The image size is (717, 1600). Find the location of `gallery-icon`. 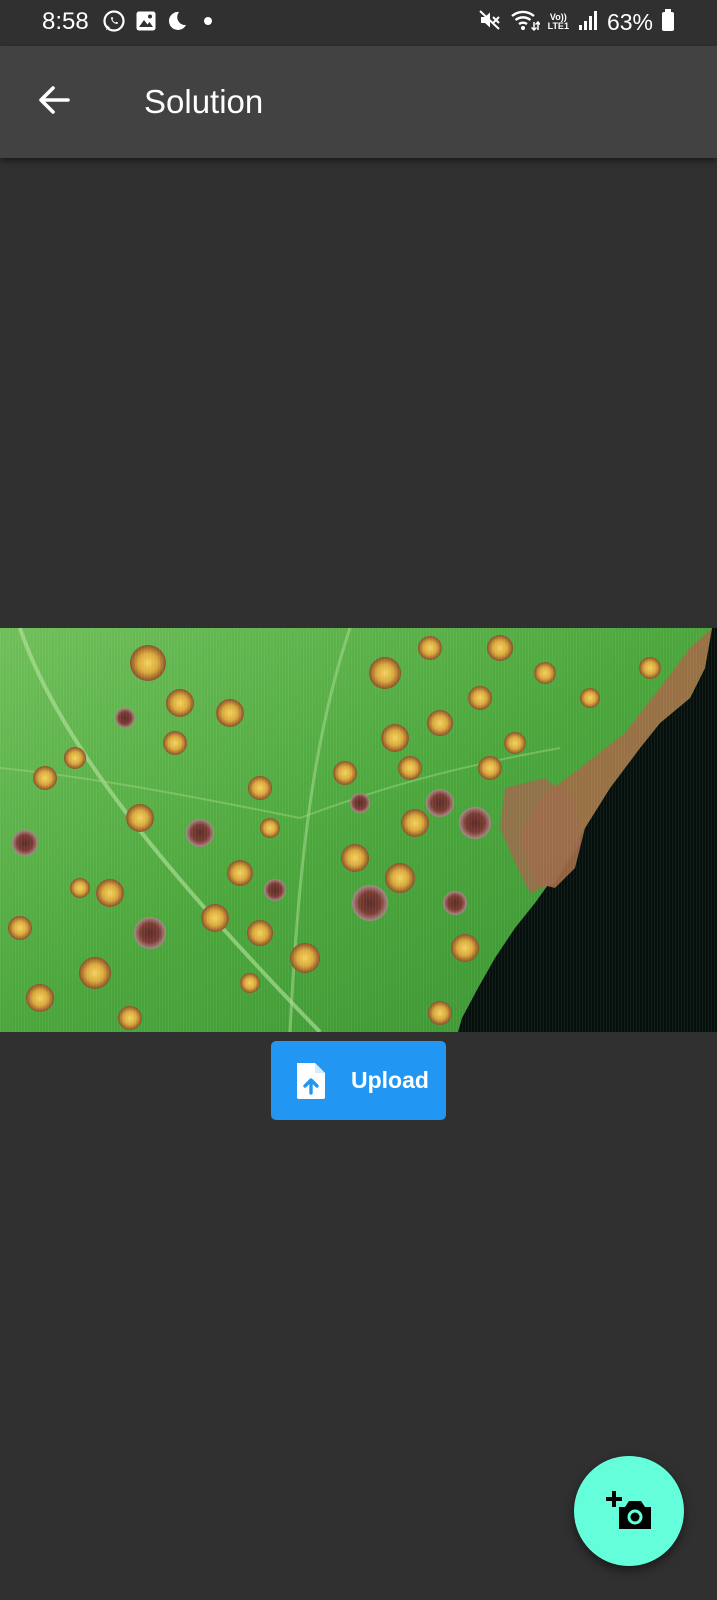

gallery-icon is located at coordinates (146, 23).